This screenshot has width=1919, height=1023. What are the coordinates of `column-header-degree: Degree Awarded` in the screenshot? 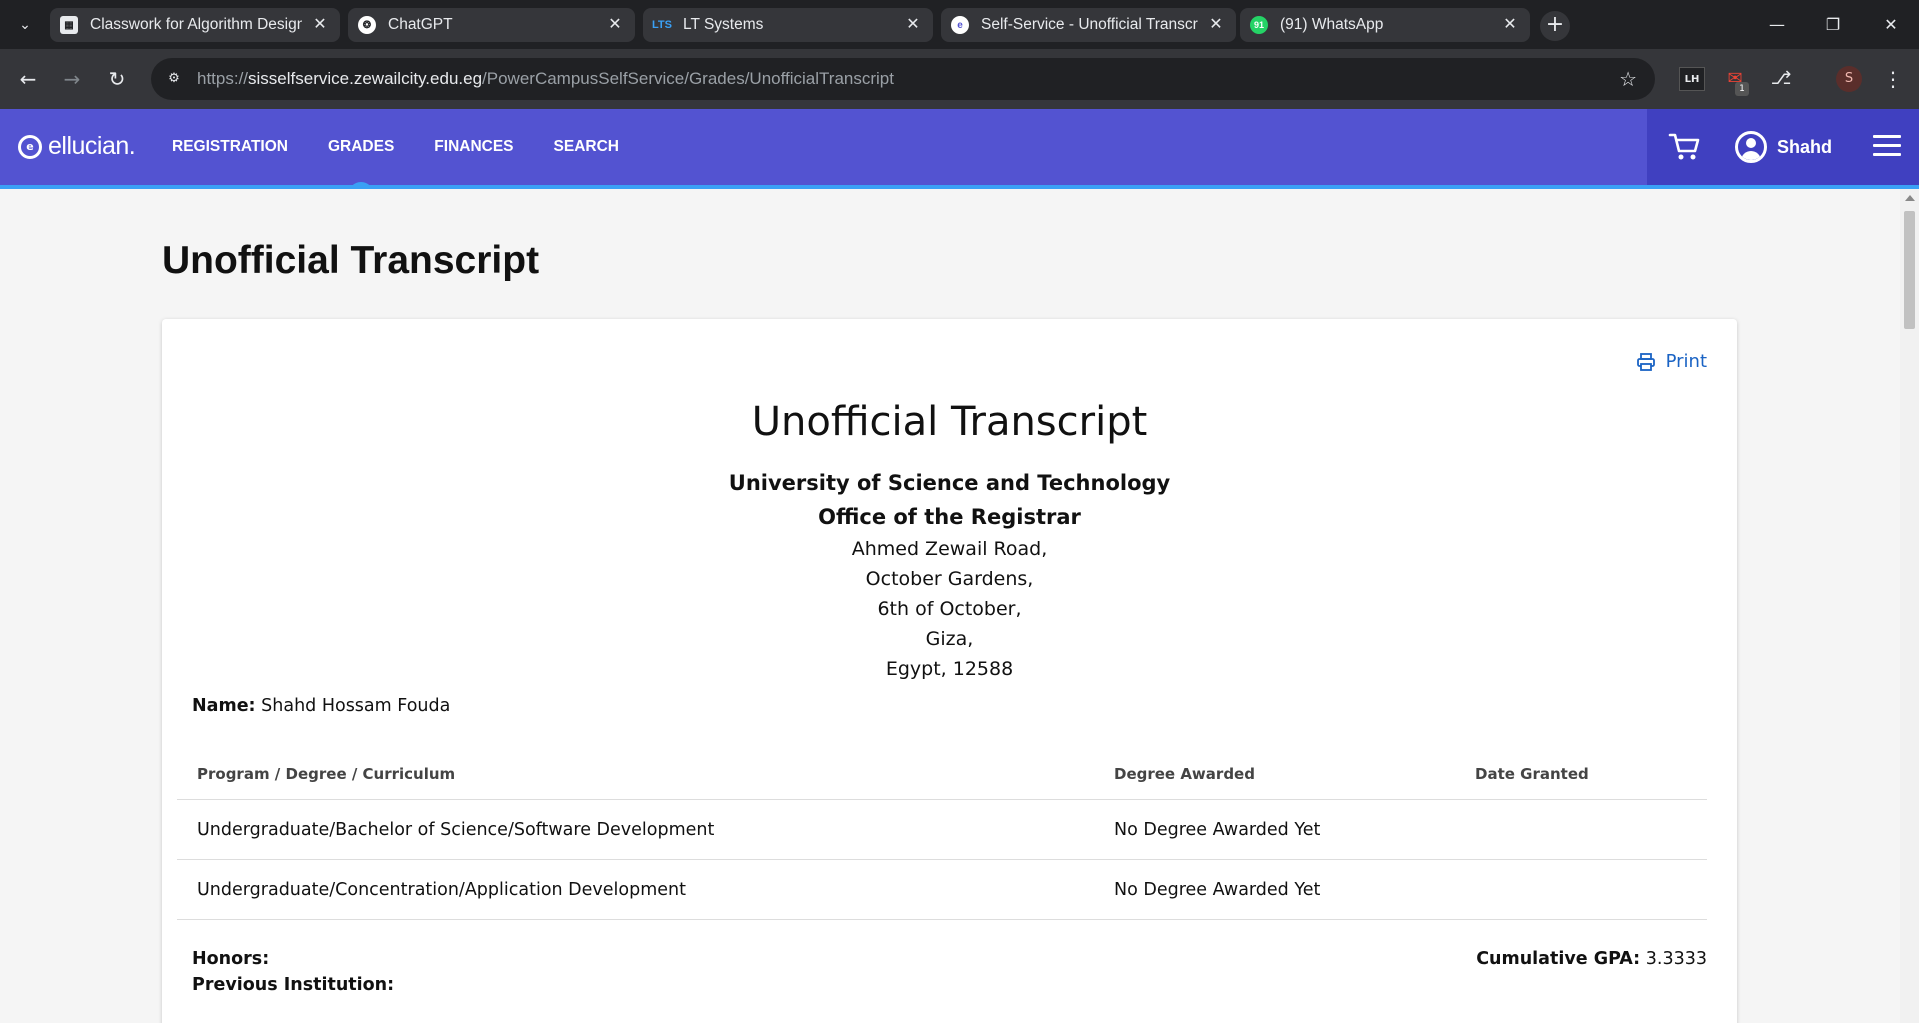 It's located at (1184, 774).